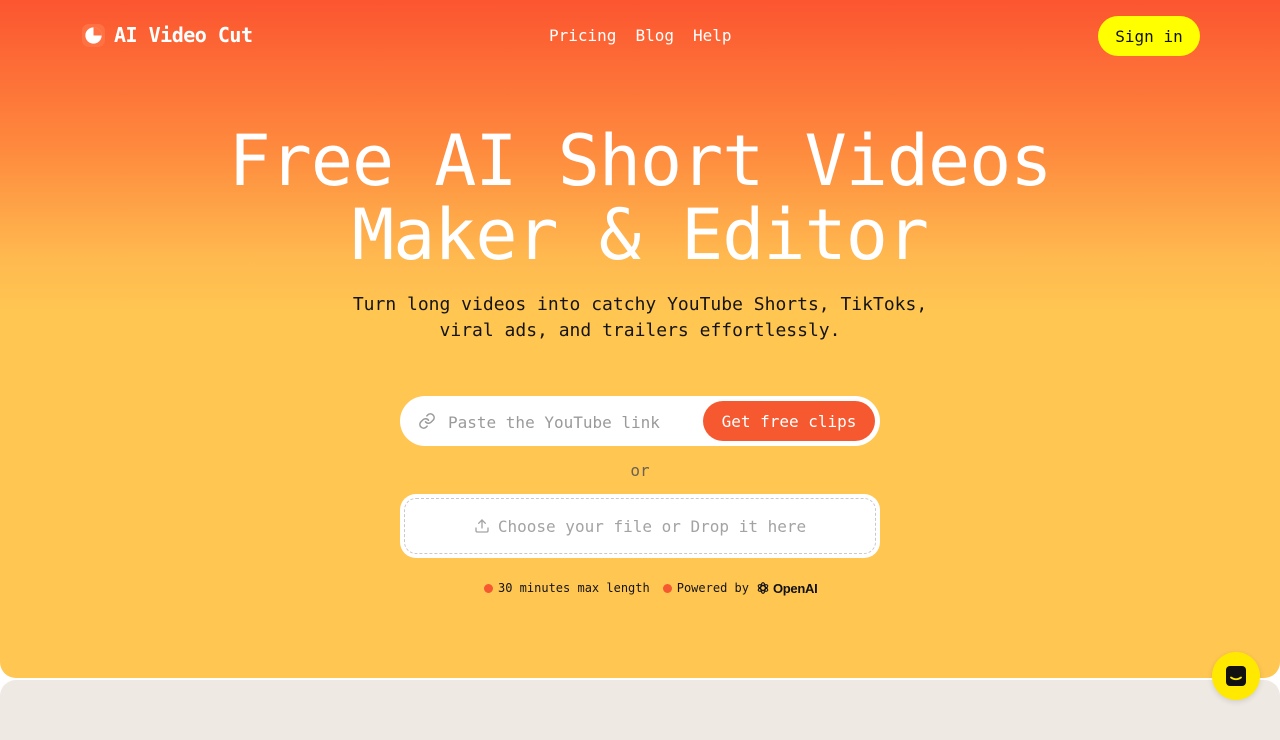 The width and height of the screenshot is (1280, 740). Describe the element at coordinates (712, 588) in the screenshot. I see `powered-by-text: Powered by` at that location.